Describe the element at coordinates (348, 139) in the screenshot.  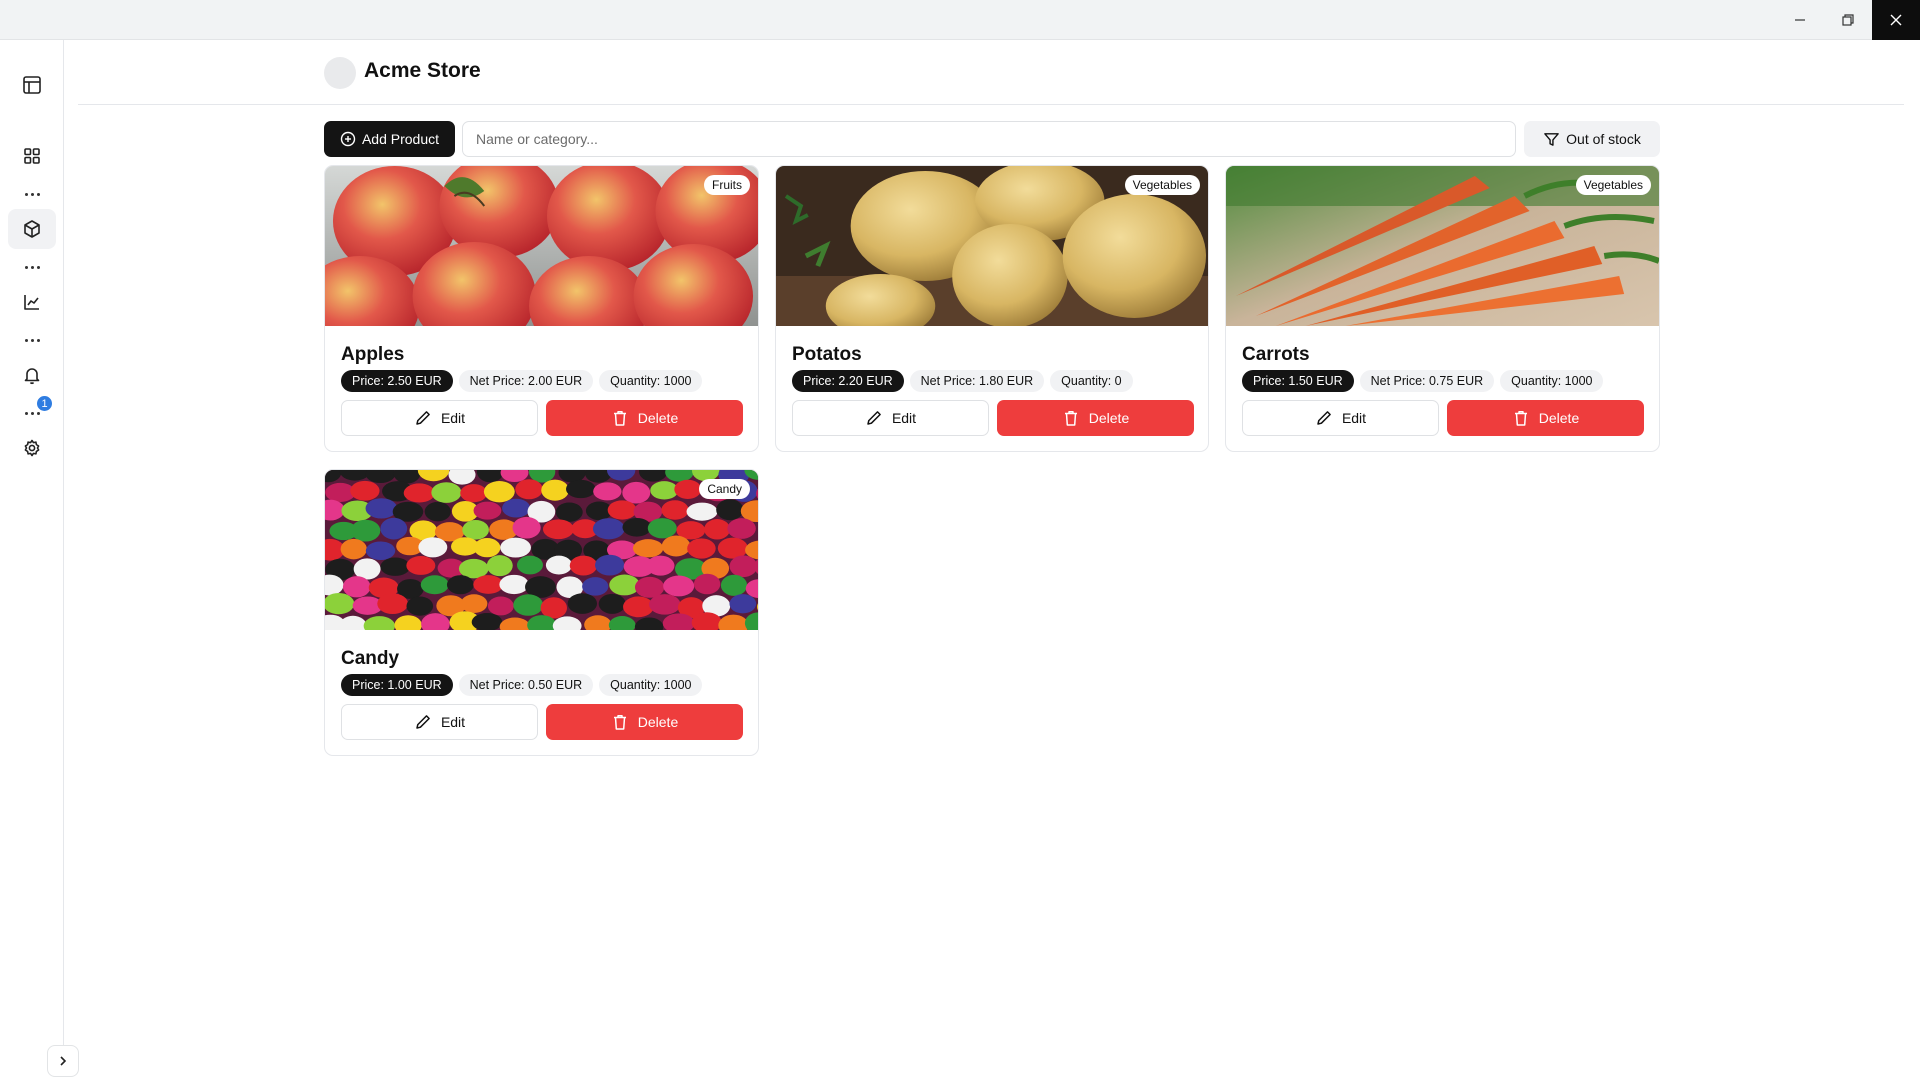
I see `plus-circle-icon` at that location.